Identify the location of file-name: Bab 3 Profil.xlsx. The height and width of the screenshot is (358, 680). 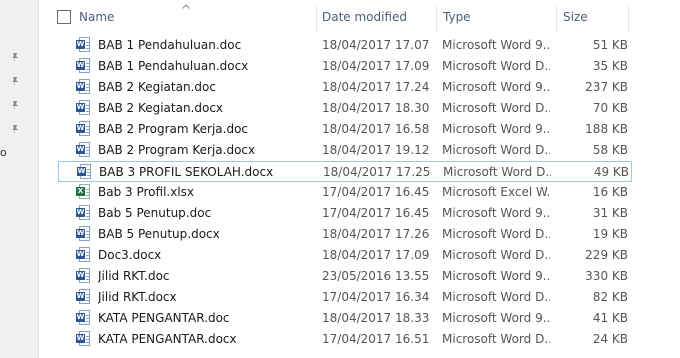
(146, 192).